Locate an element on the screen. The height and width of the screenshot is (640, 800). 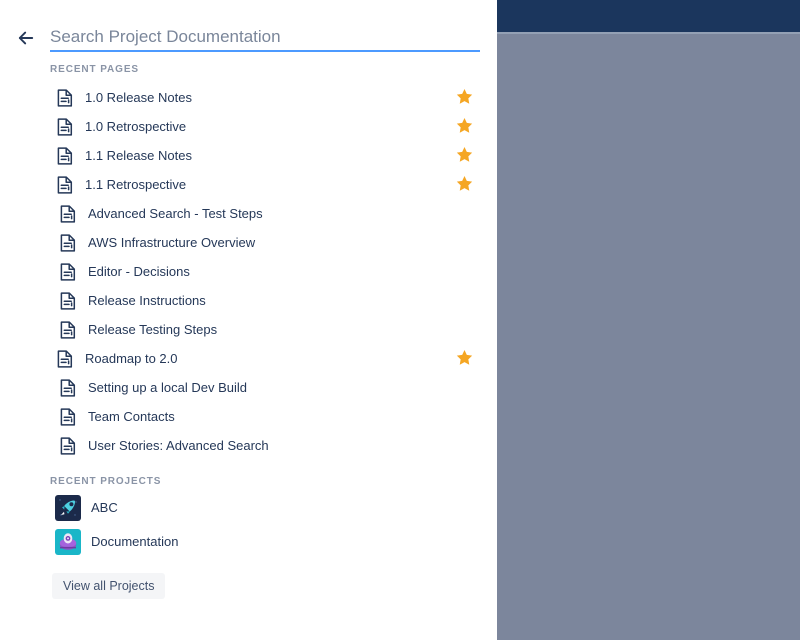
recent-page-title: Advanced Search - Test Steps is located at coordinates (175, 213).